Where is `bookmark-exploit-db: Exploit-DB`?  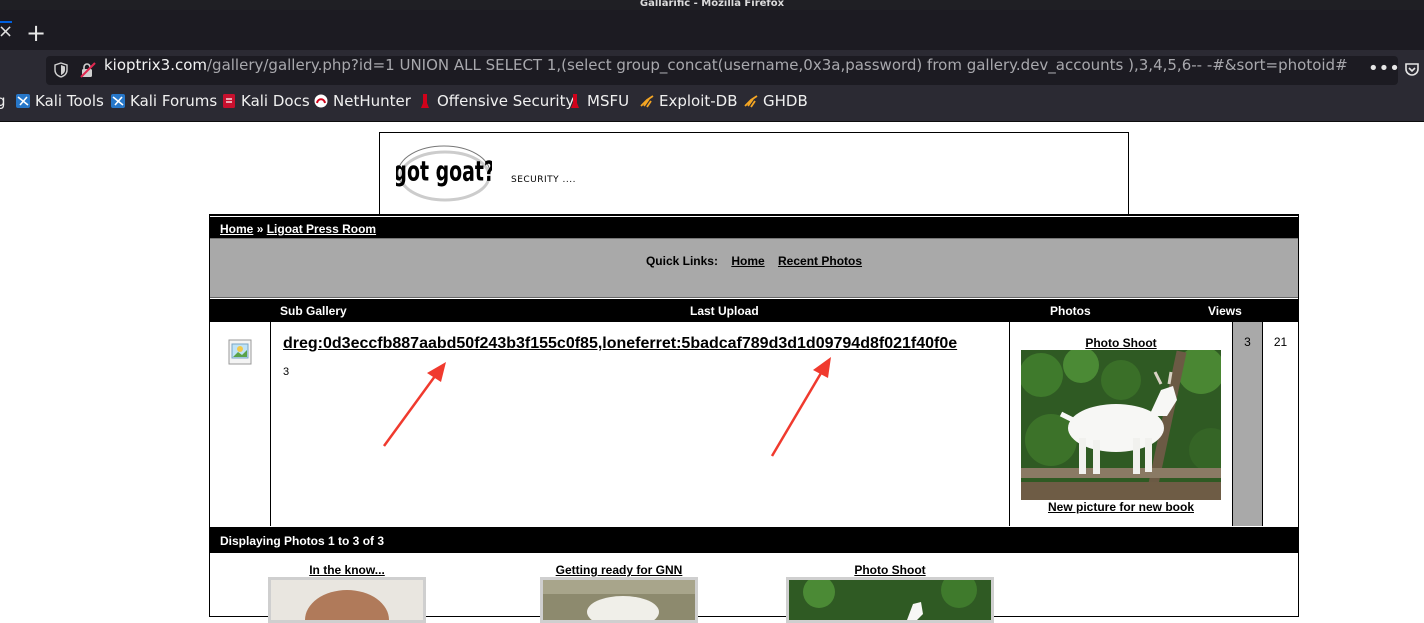 bookmark-exploit-db: Exploit-DB is located at coordinates (689, 106).